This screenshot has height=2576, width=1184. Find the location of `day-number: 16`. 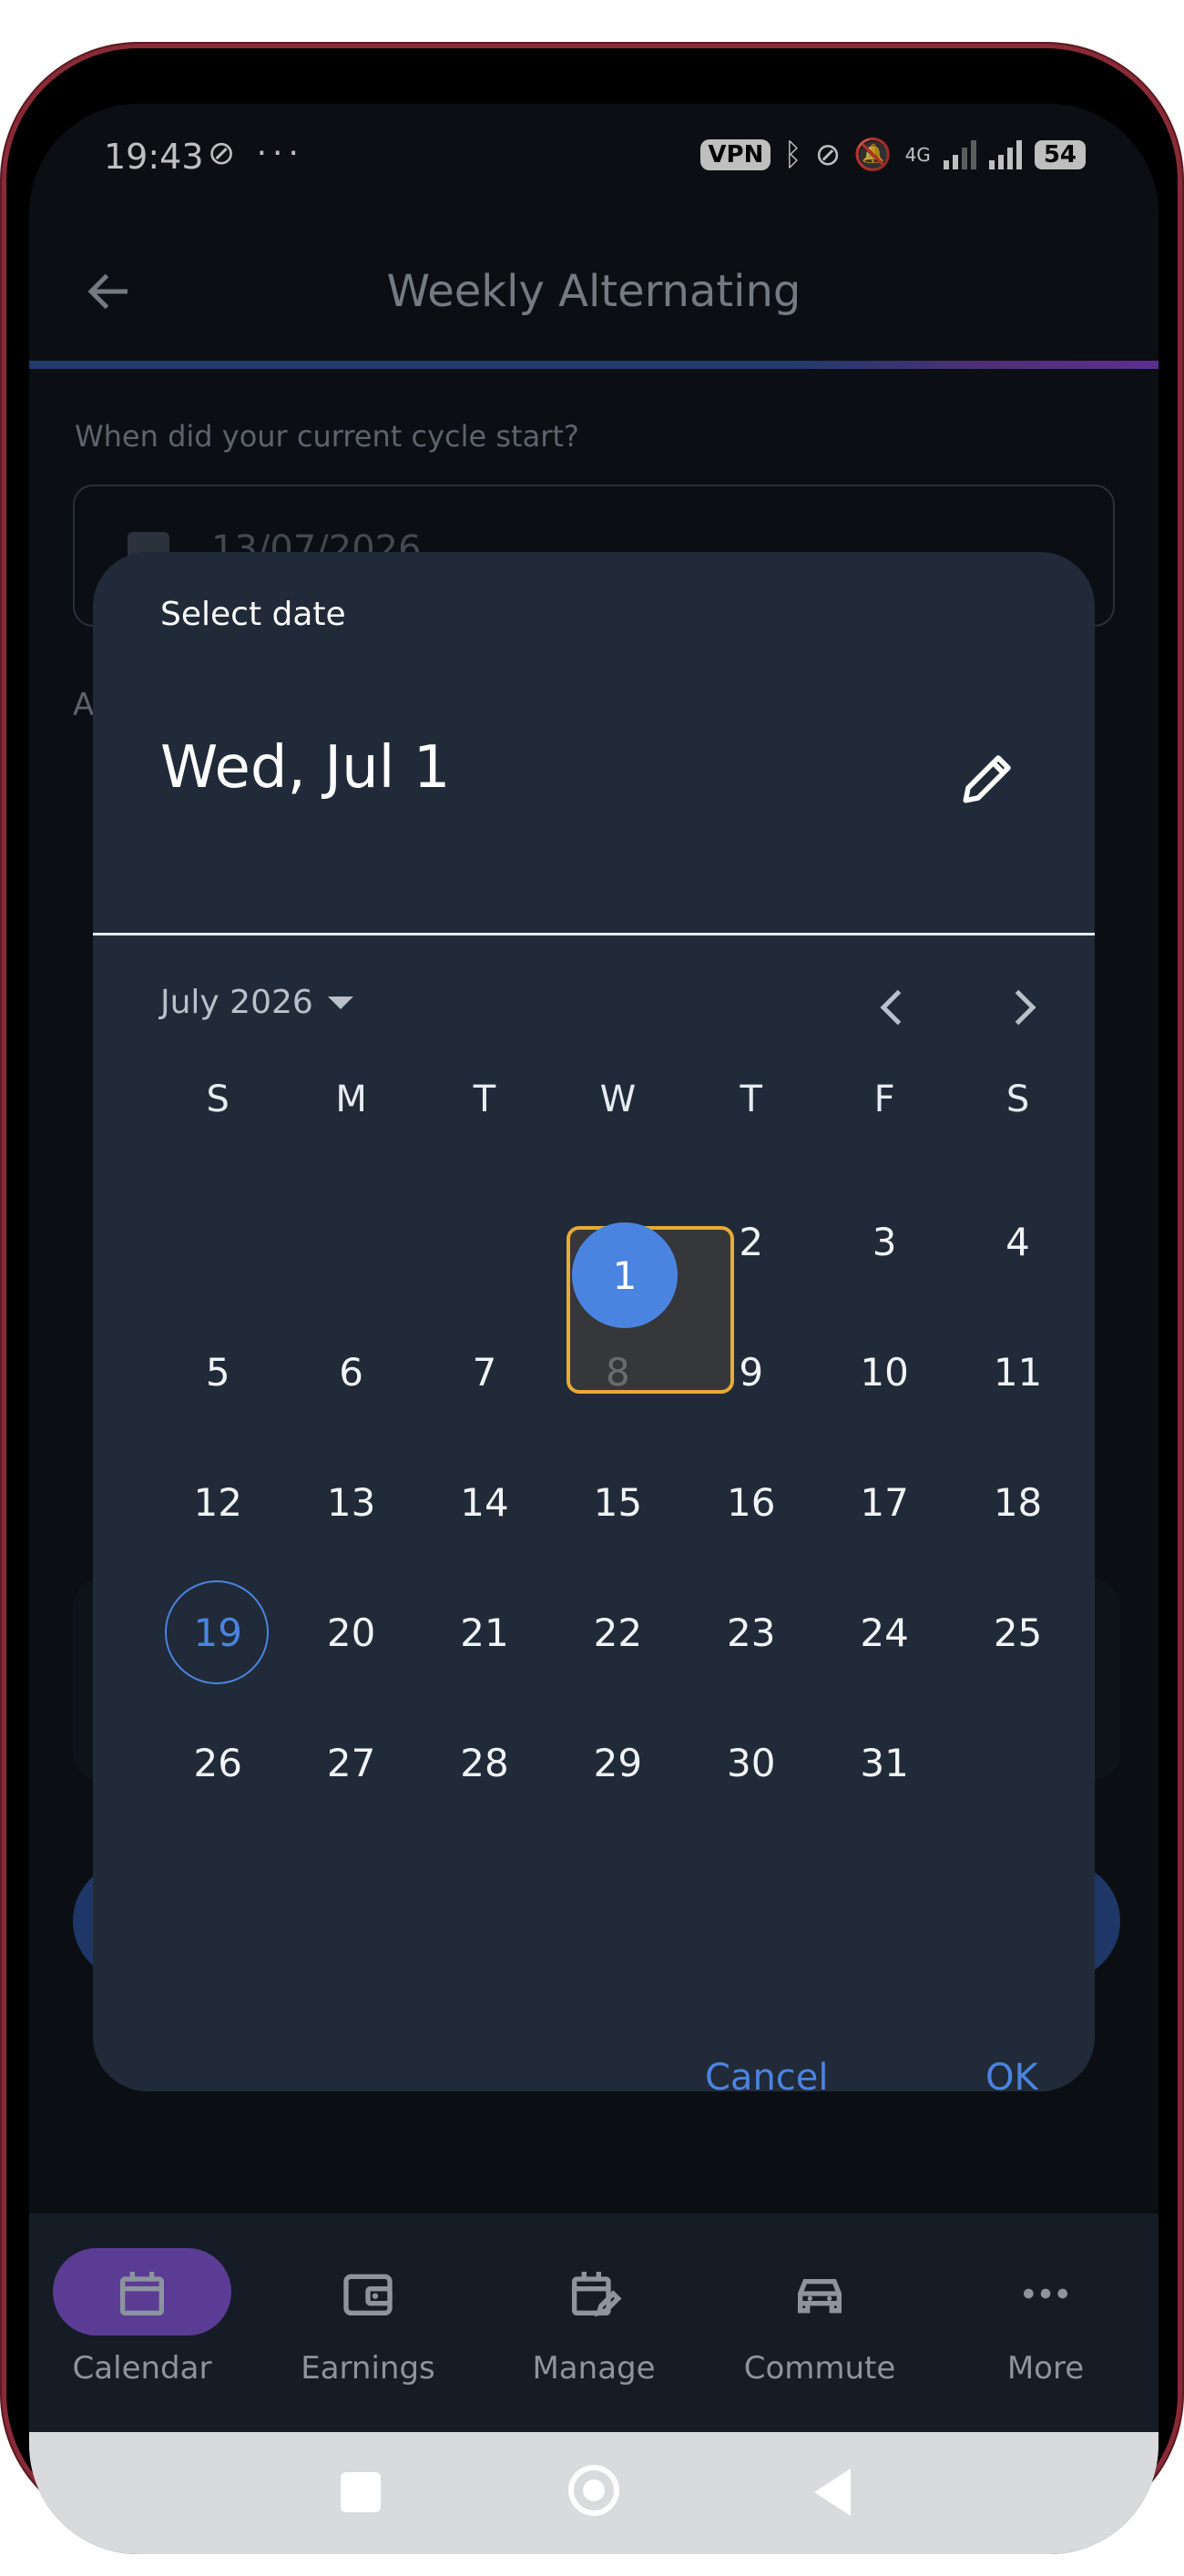

day-number: 16 is located at coordinates (752, 1502).